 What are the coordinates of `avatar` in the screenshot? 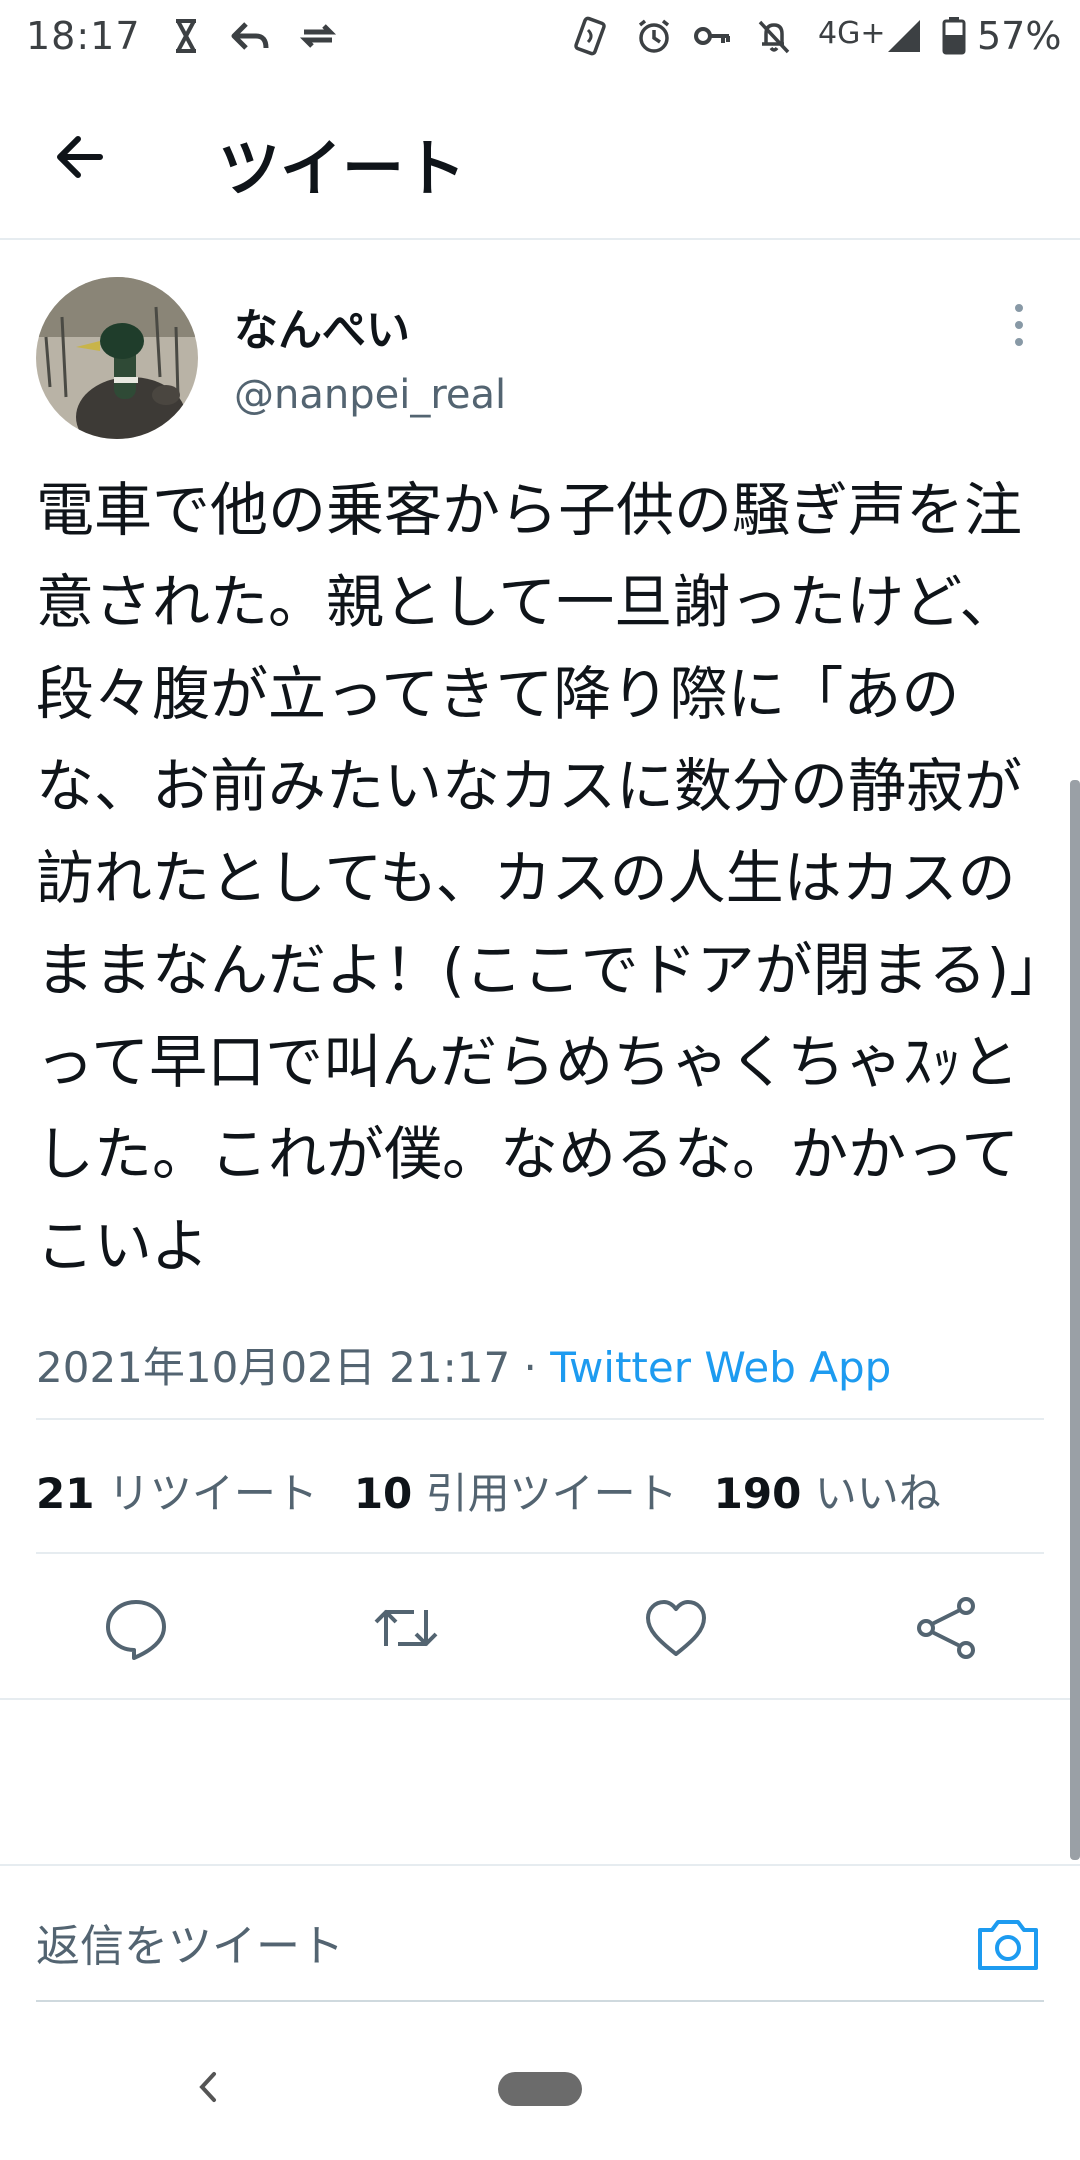 It's located at (117, 358).